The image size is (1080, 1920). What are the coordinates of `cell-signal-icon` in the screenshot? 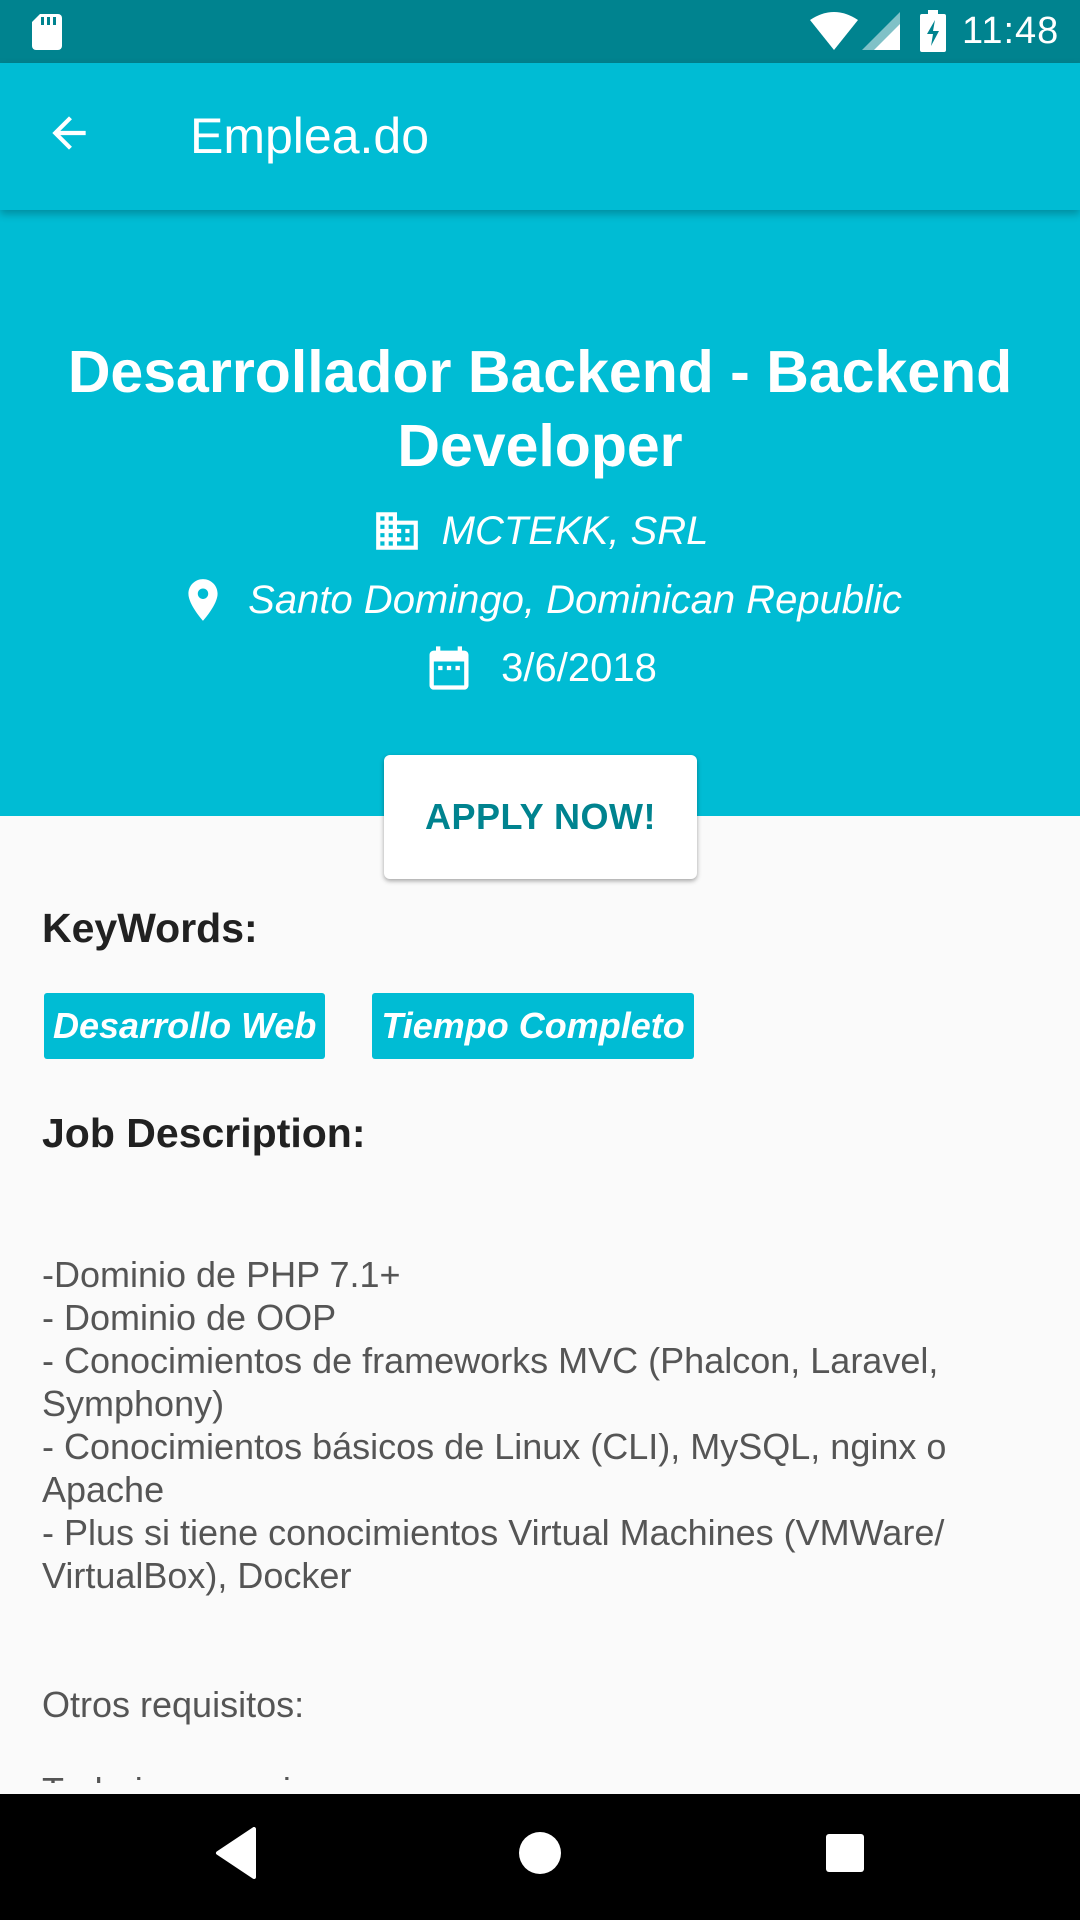 It's located at (881, 31).